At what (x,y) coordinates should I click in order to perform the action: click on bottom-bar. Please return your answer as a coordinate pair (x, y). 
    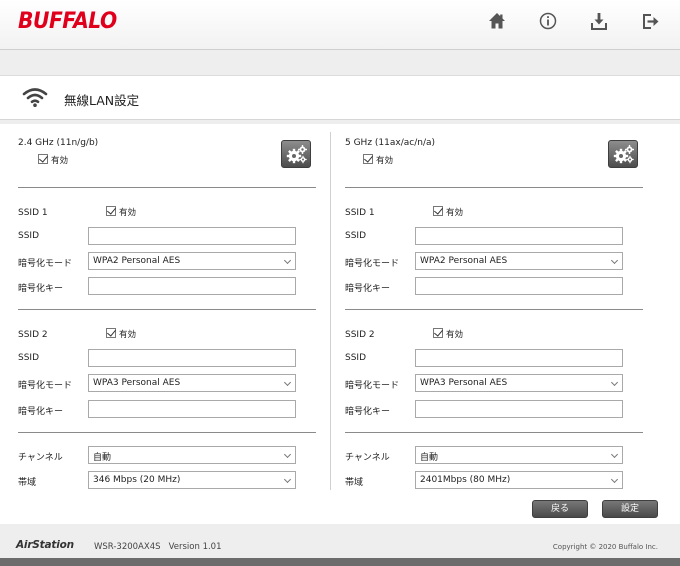
    Looking at the image, I should click on (340, 562).